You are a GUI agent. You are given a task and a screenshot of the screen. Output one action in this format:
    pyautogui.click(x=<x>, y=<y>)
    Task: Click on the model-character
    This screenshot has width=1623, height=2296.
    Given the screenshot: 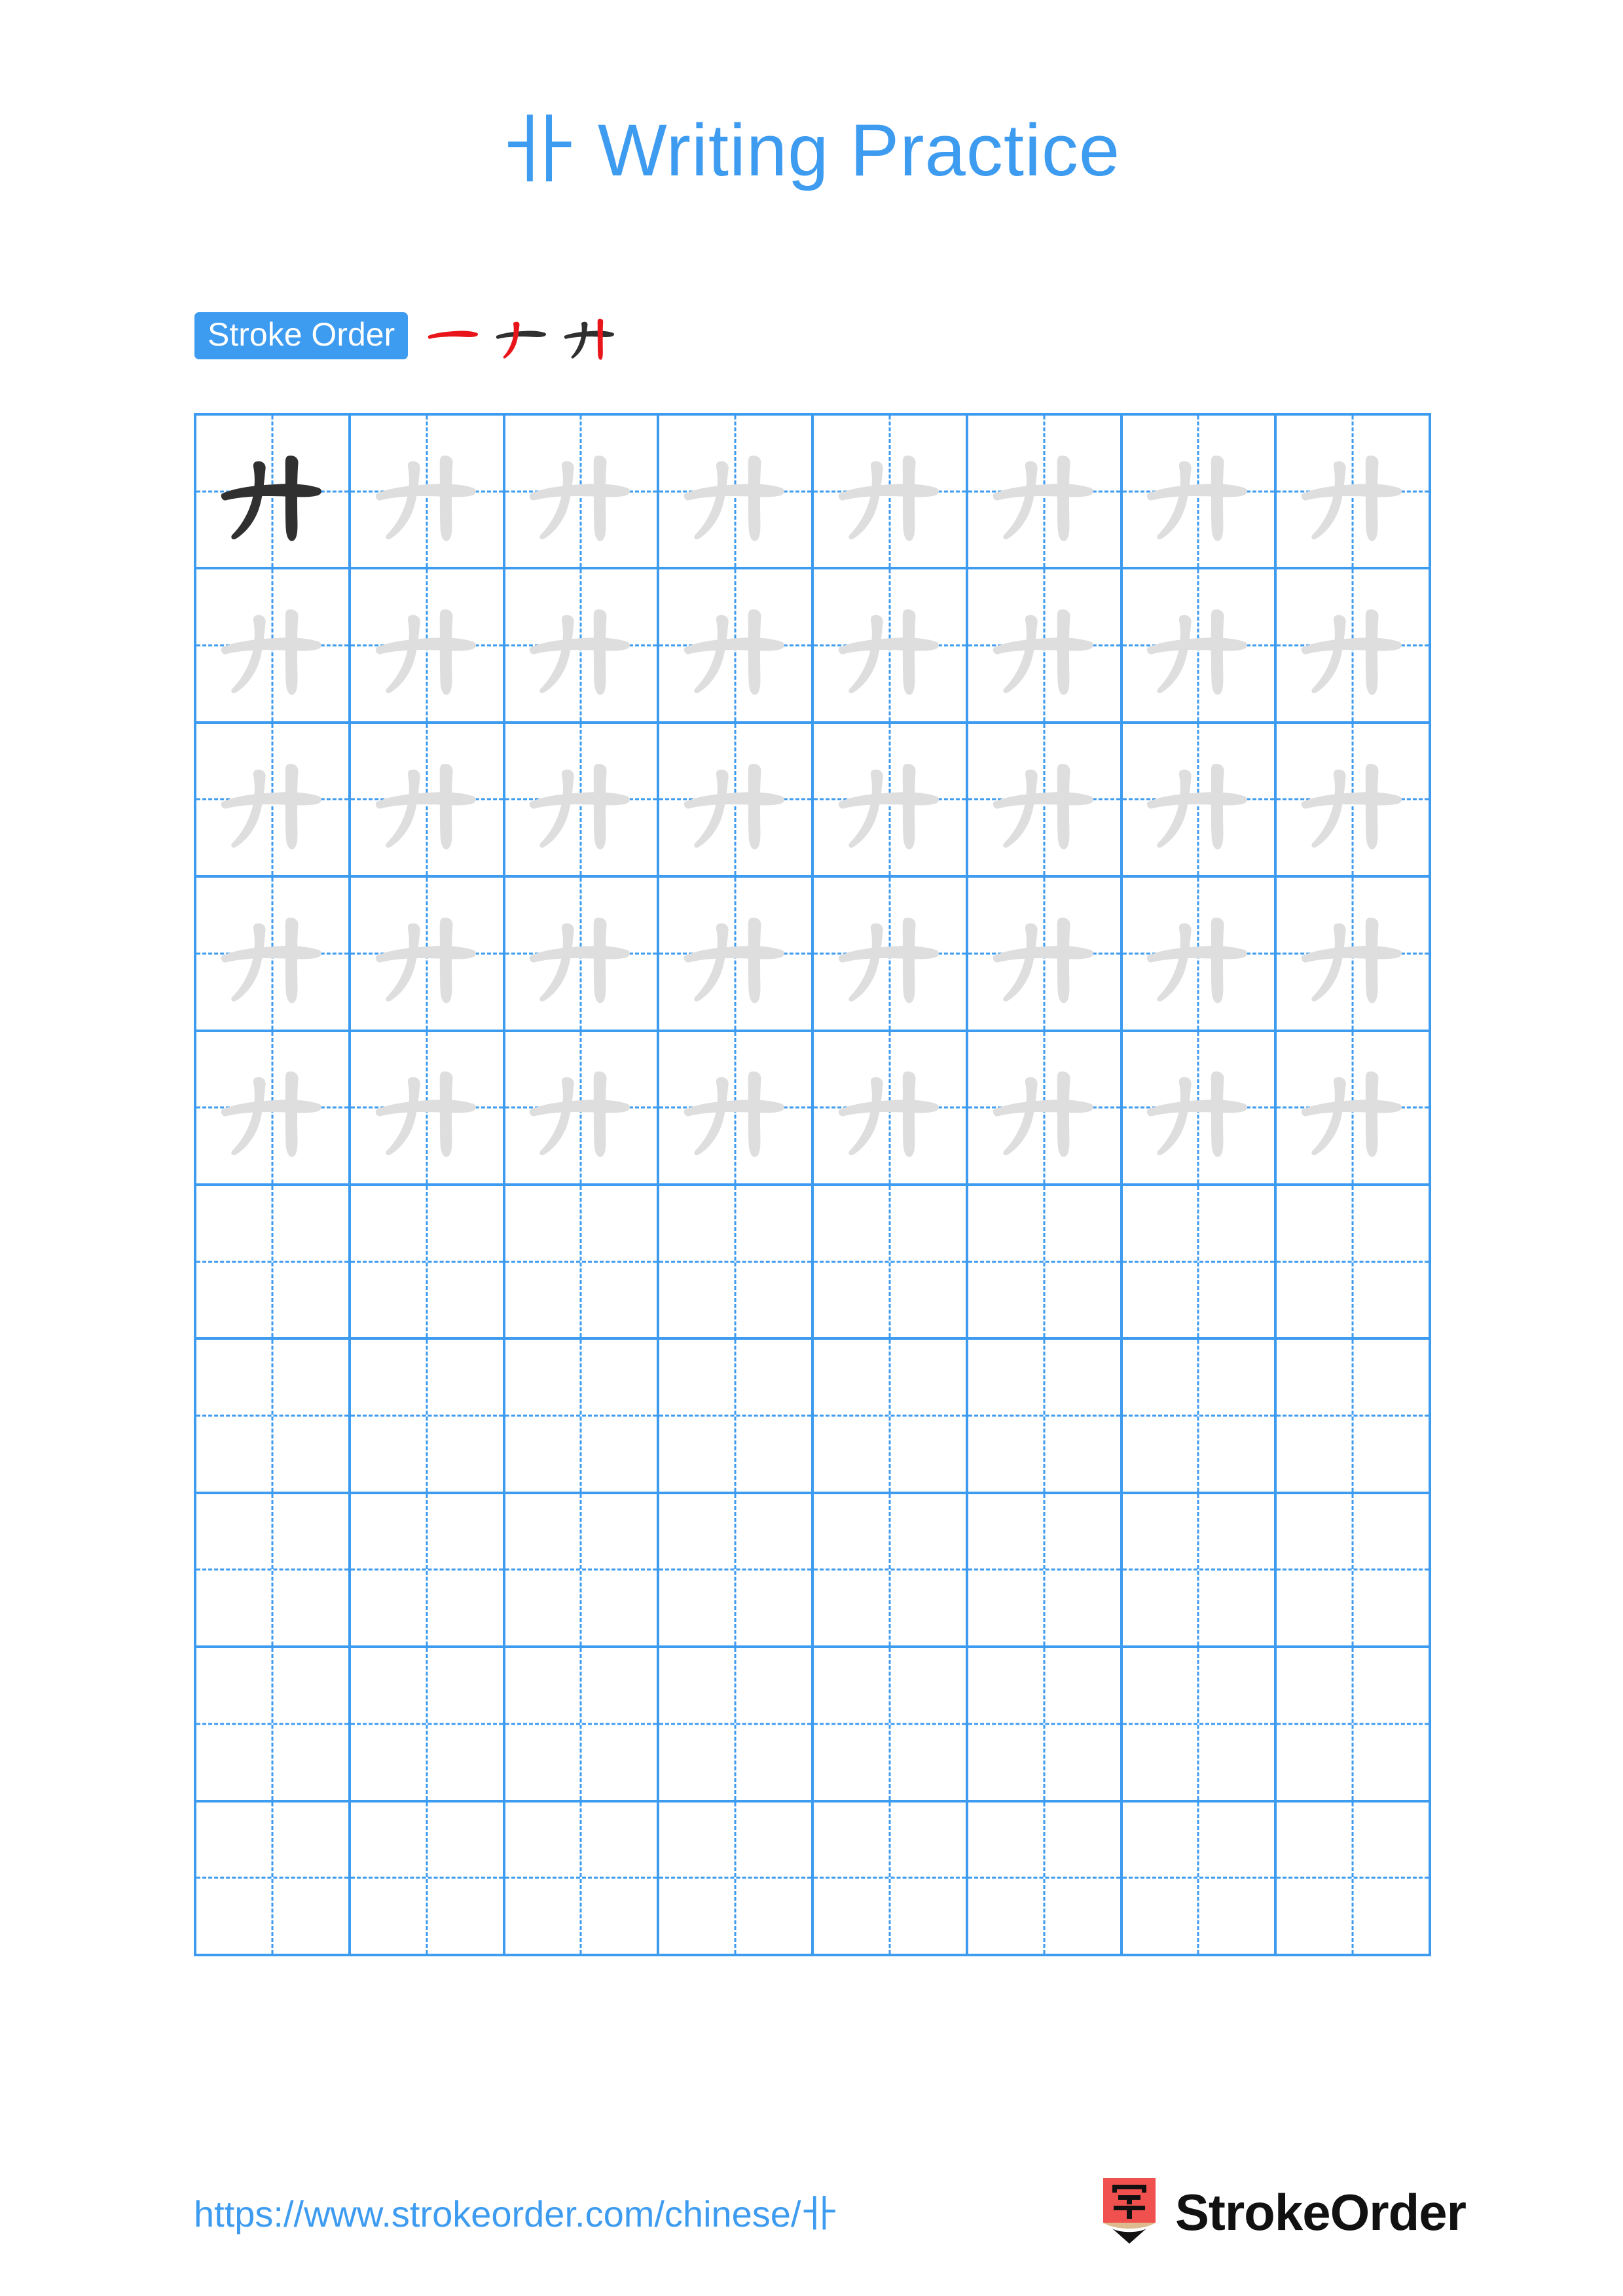 What is the action you would take?
    pyautogui.click(x=272, y=491)
    